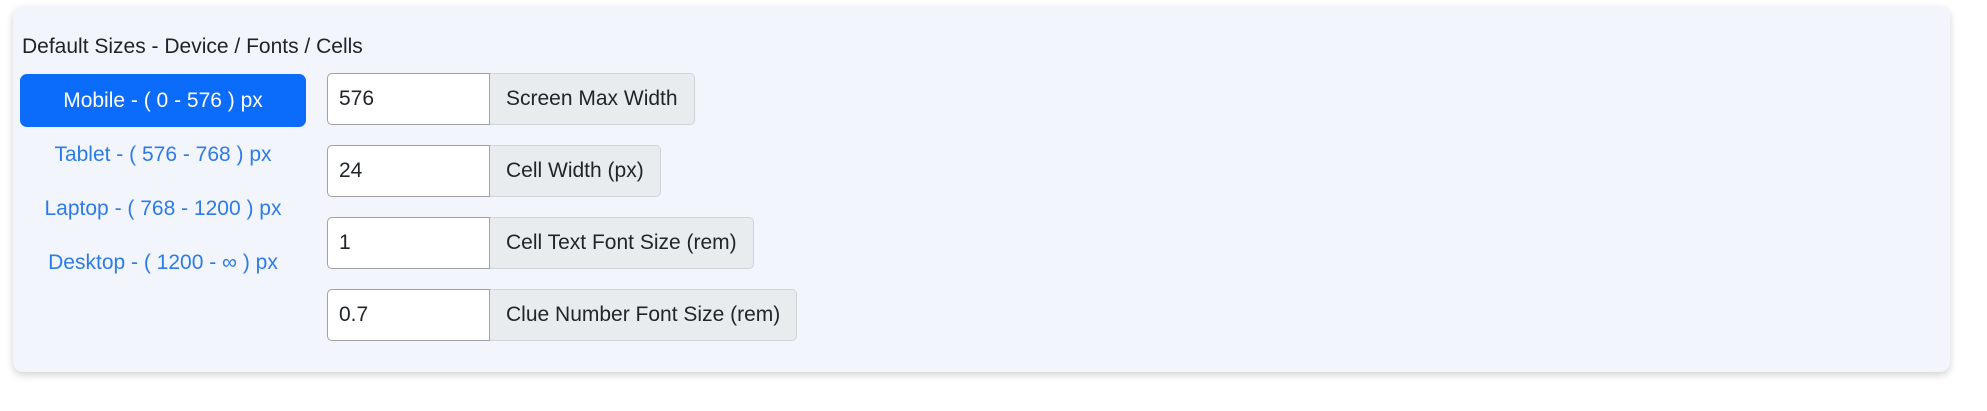  I want to click on clue-number-font-size-group: Clue Number Font Size (rem), so click(562, 315).